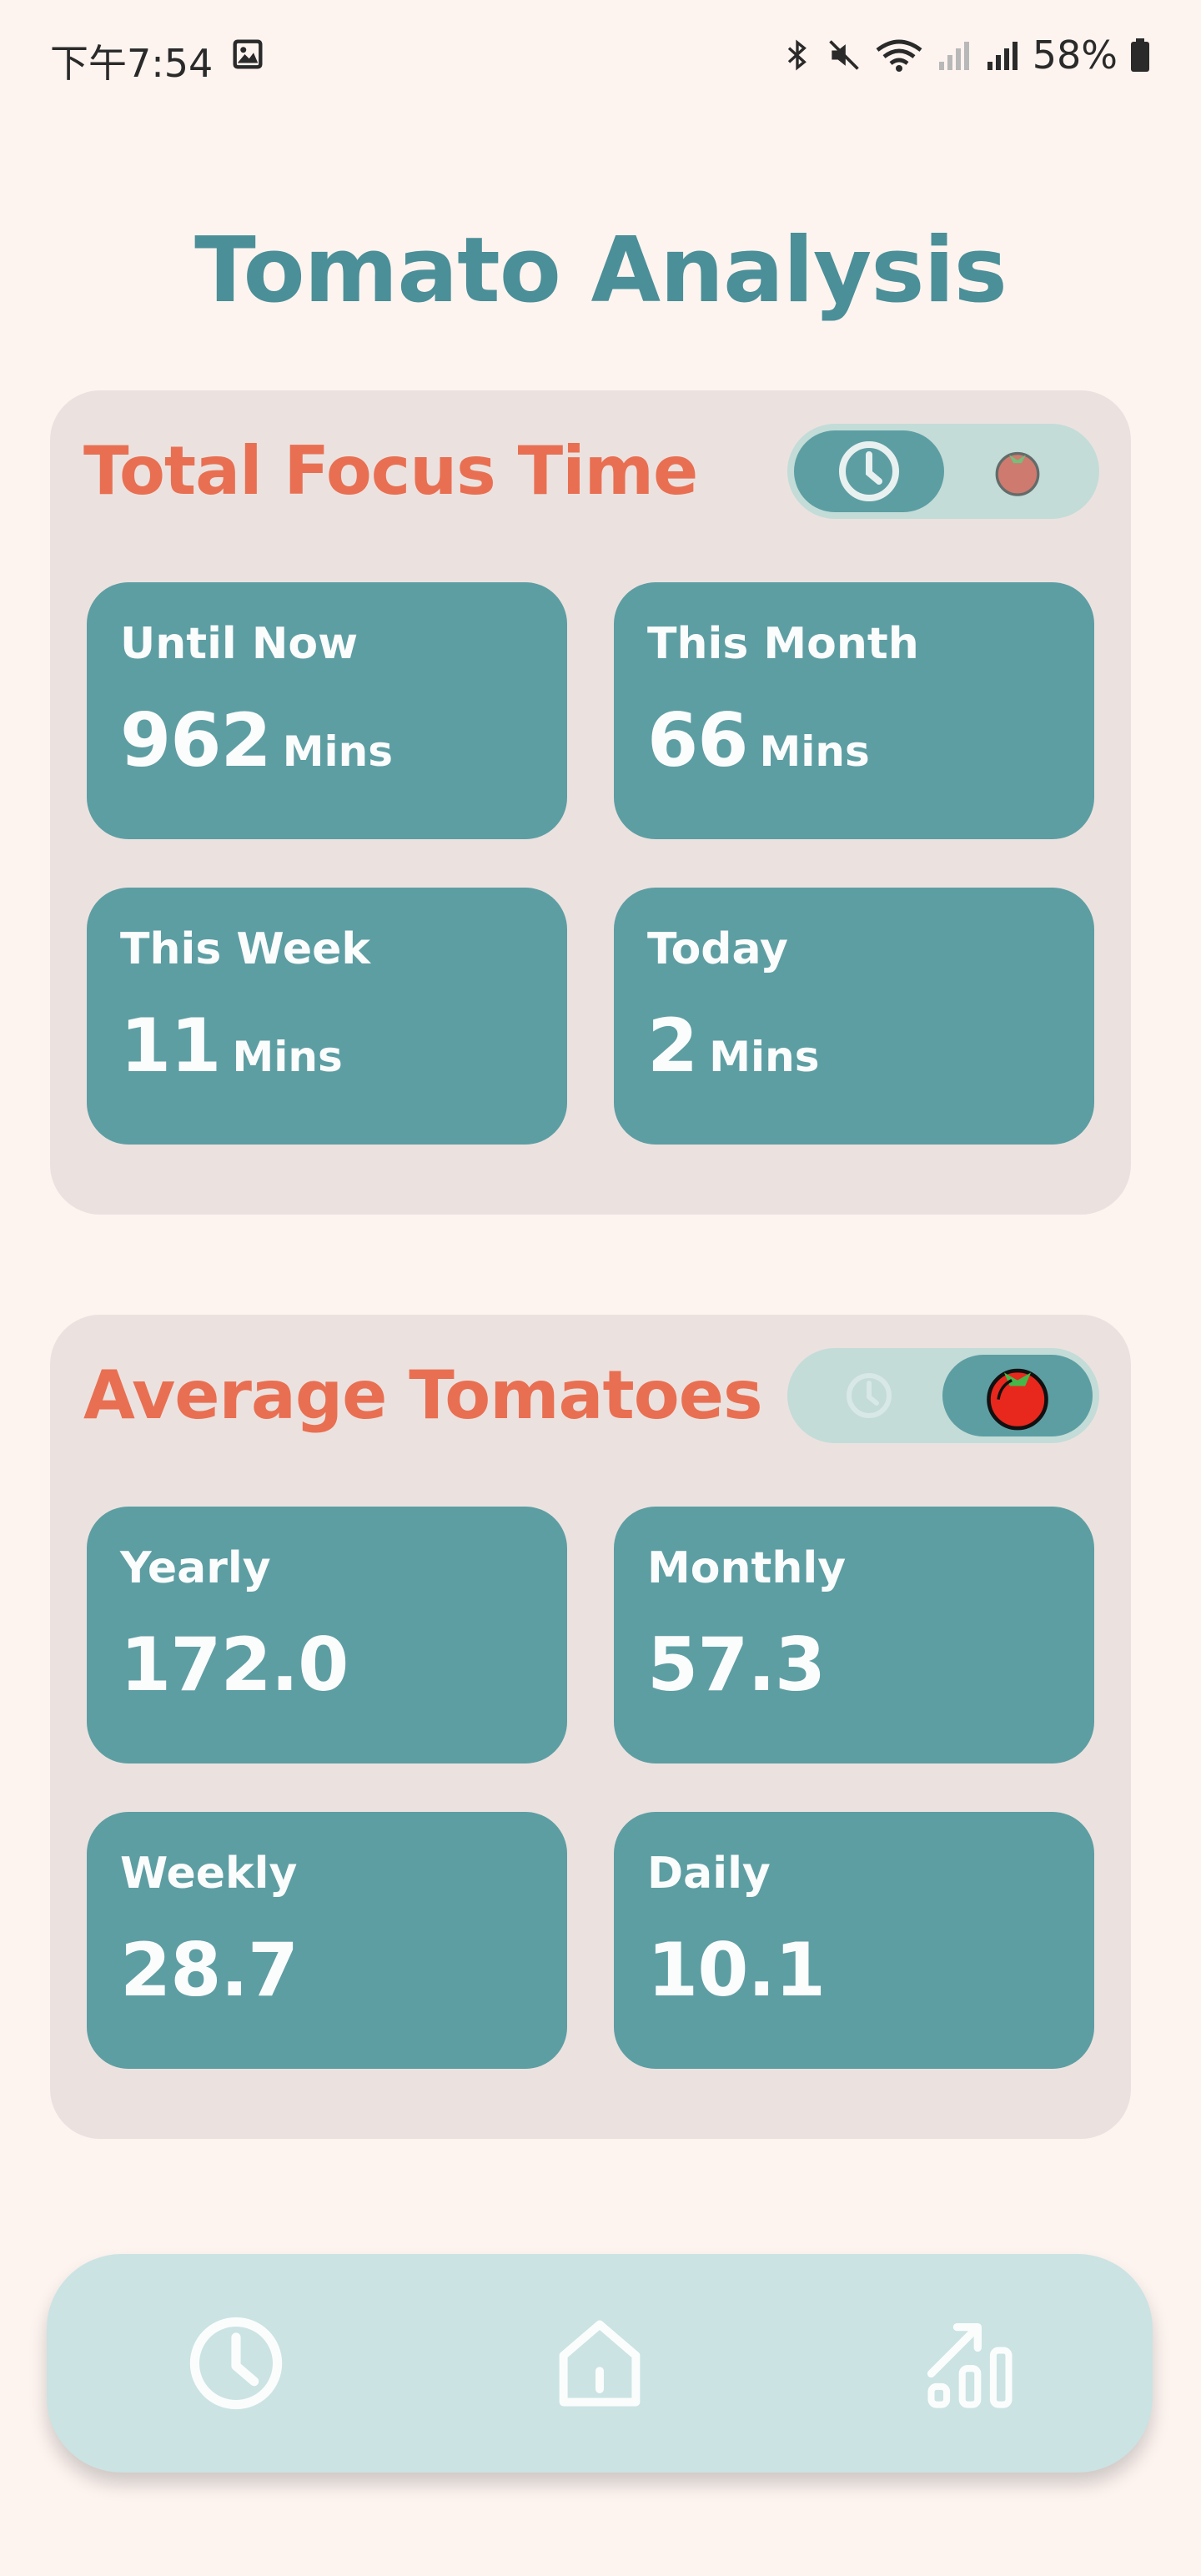 This screenshot has width=1201, height=2576. I want to click on timer-icon, so click(236, 2363).